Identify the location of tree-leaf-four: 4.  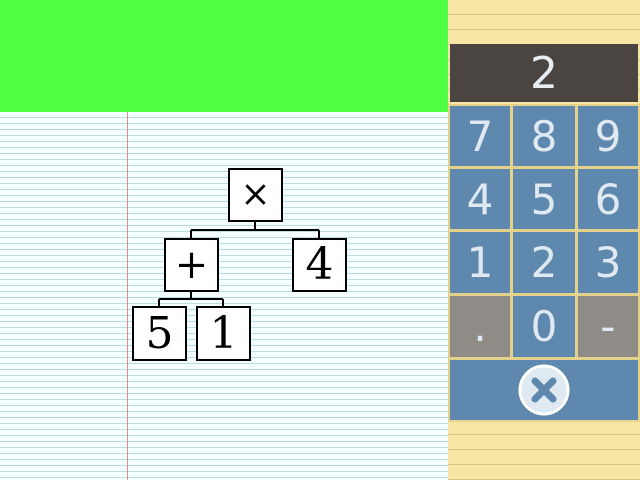
(319, 265).